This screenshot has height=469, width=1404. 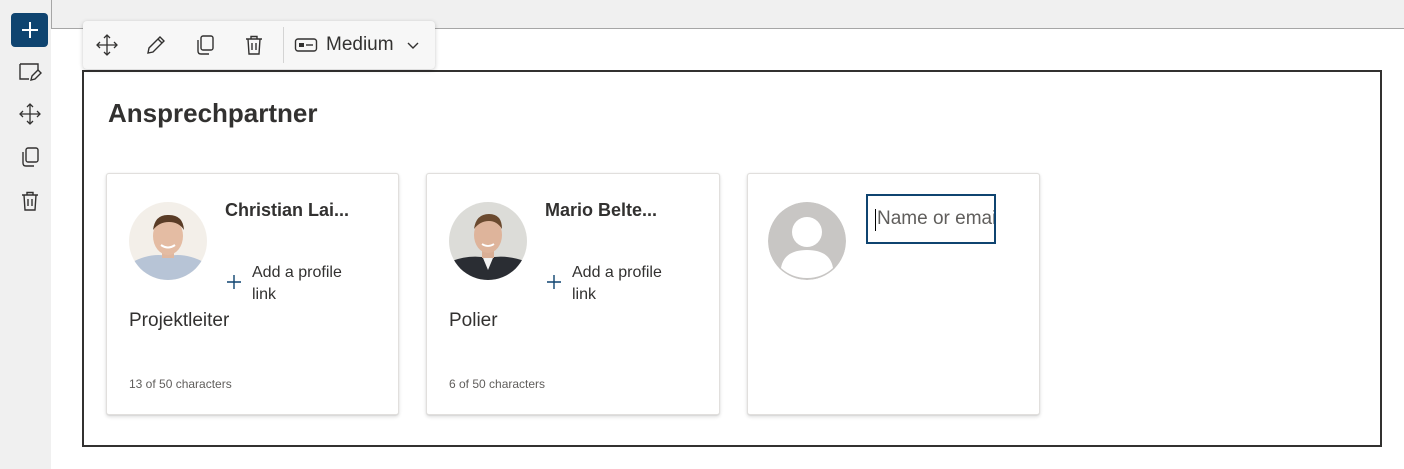 What do you see at coordinates (25, 234) in the screenshot?
I see `section-toolbar` at bounding box center [25, 234].